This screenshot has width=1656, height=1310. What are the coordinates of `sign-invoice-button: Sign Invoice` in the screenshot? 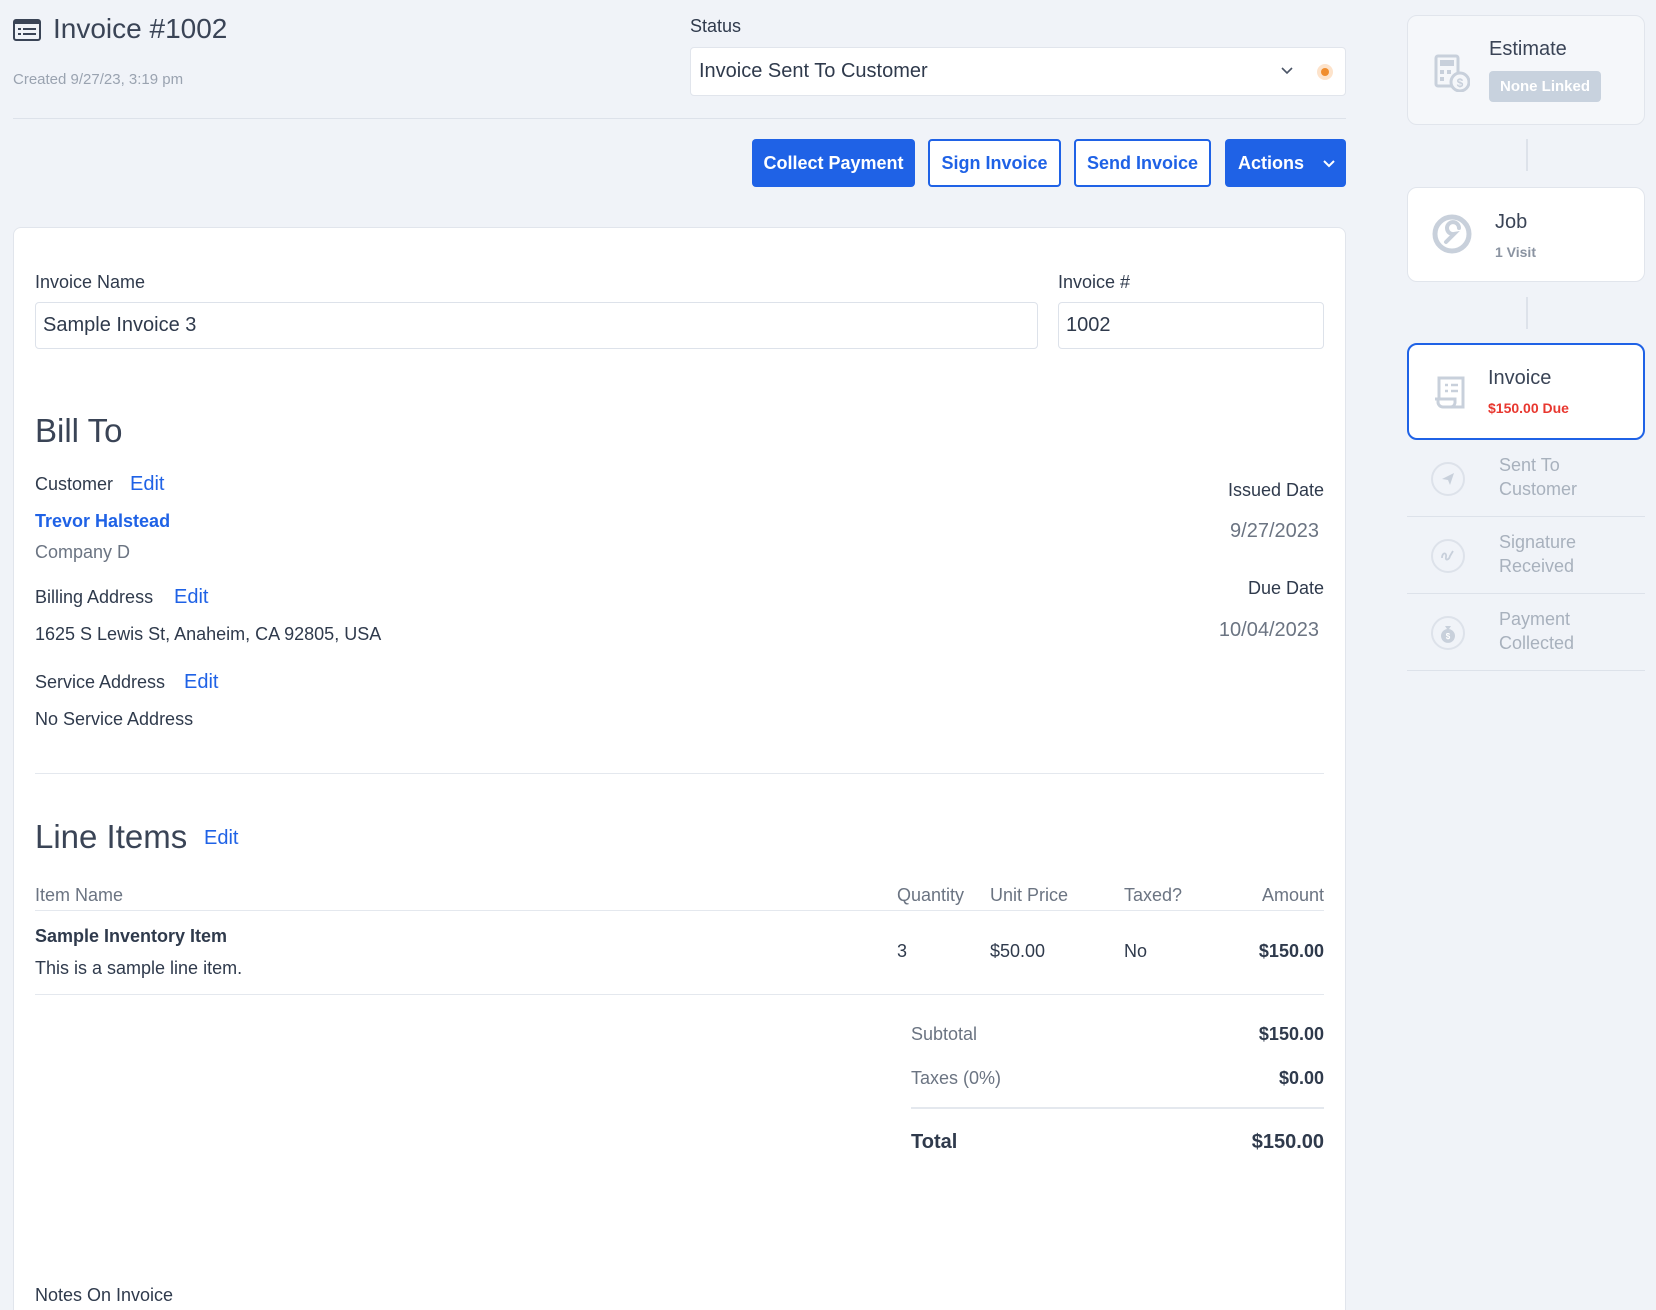 It's located at (994, 163).